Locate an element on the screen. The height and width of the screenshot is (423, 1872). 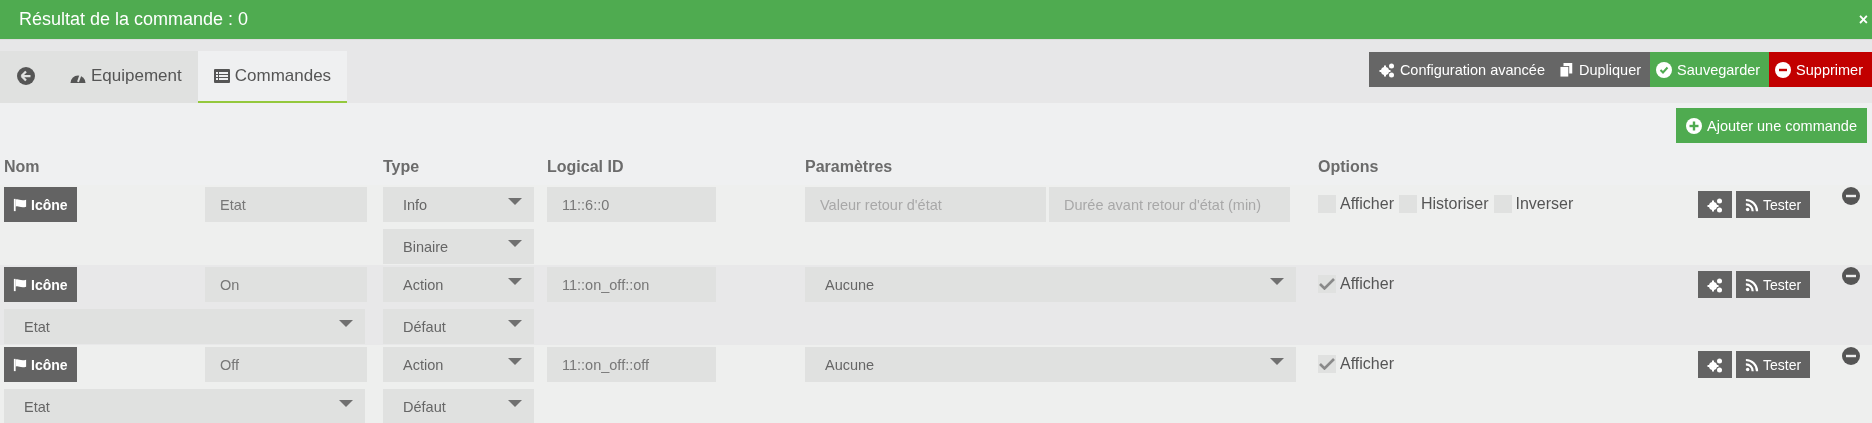
name-field: Etat is located at coordinates (286, 204).